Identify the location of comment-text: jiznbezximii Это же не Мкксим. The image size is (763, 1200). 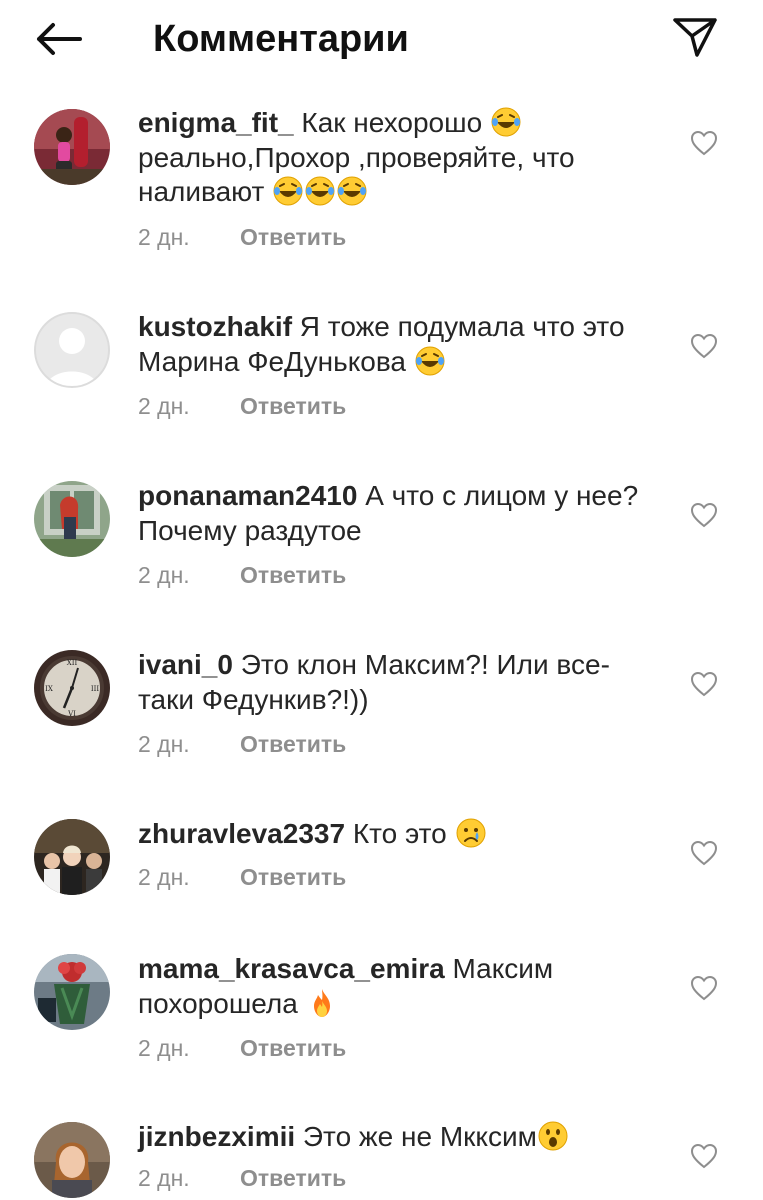
(398, 1137).